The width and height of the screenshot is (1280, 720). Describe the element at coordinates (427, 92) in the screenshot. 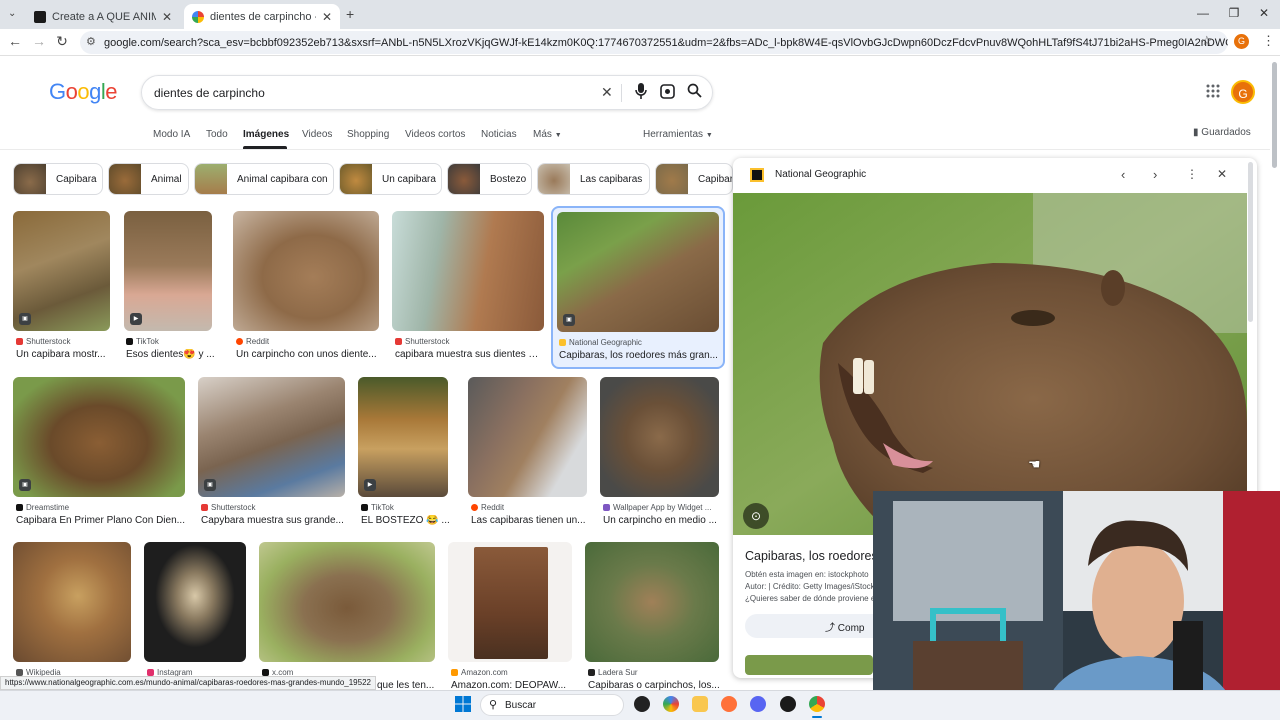

I see `search-input: dientes de carpincho` at that location.